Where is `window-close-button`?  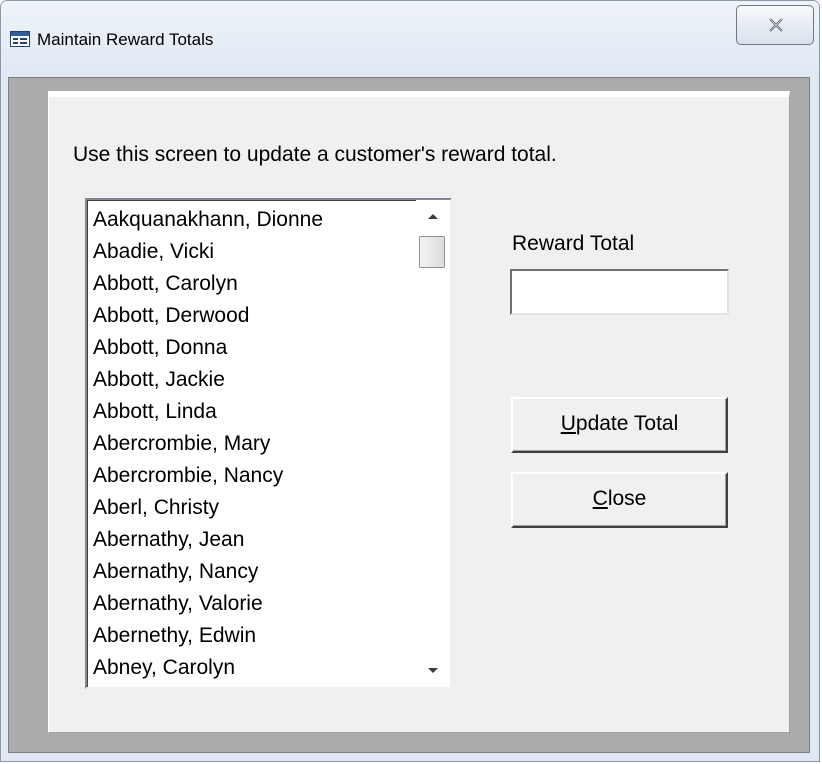 window-close-button is located at coordinates (775, 25).